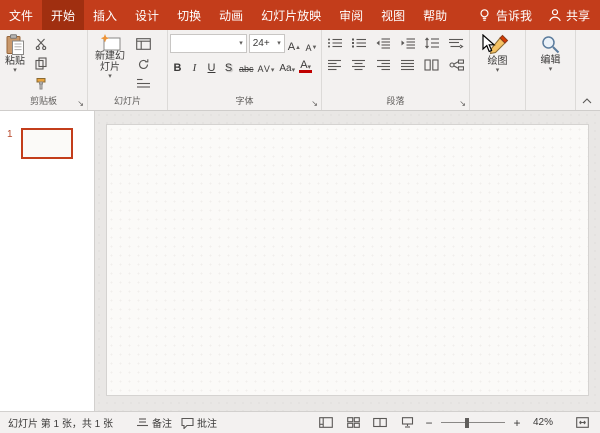 This screenshot has width=600, height=433. What do you see at coordinates (407, 423) in the screenshot?
I see `slideshow-view-button` at bounding box center [407, 423].